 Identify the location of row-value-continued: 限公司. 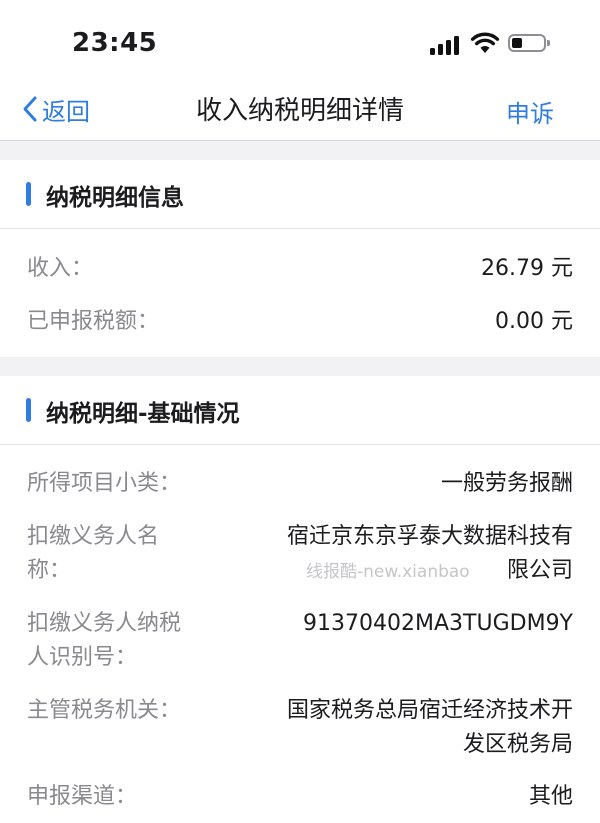
(539, 570).